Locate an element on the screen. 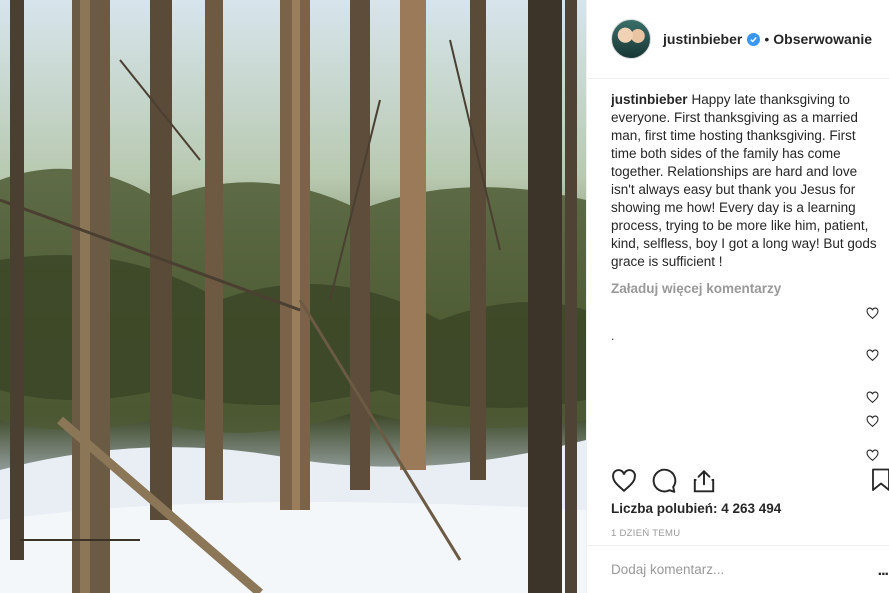 The height and width of the screenshot is (593, 889). load-more-comments-button: Załaduj więcej komentarzy is located at coordinates (745, 288).